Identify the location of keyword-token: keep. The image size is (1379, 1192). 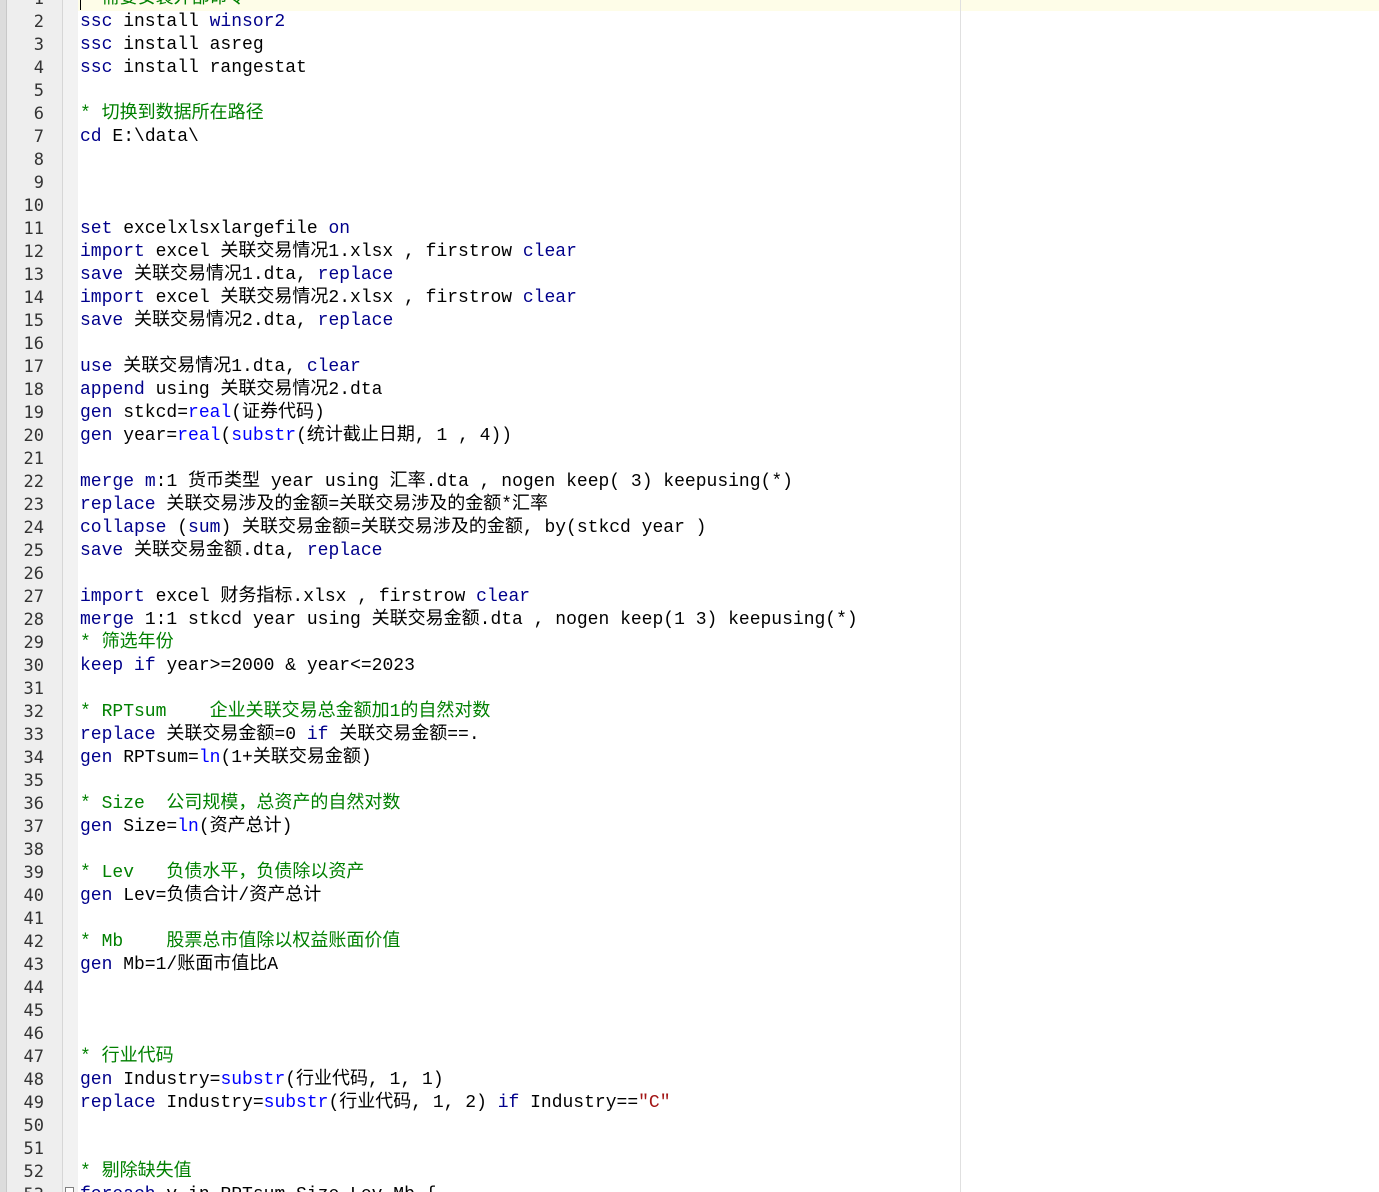
(102, 666).